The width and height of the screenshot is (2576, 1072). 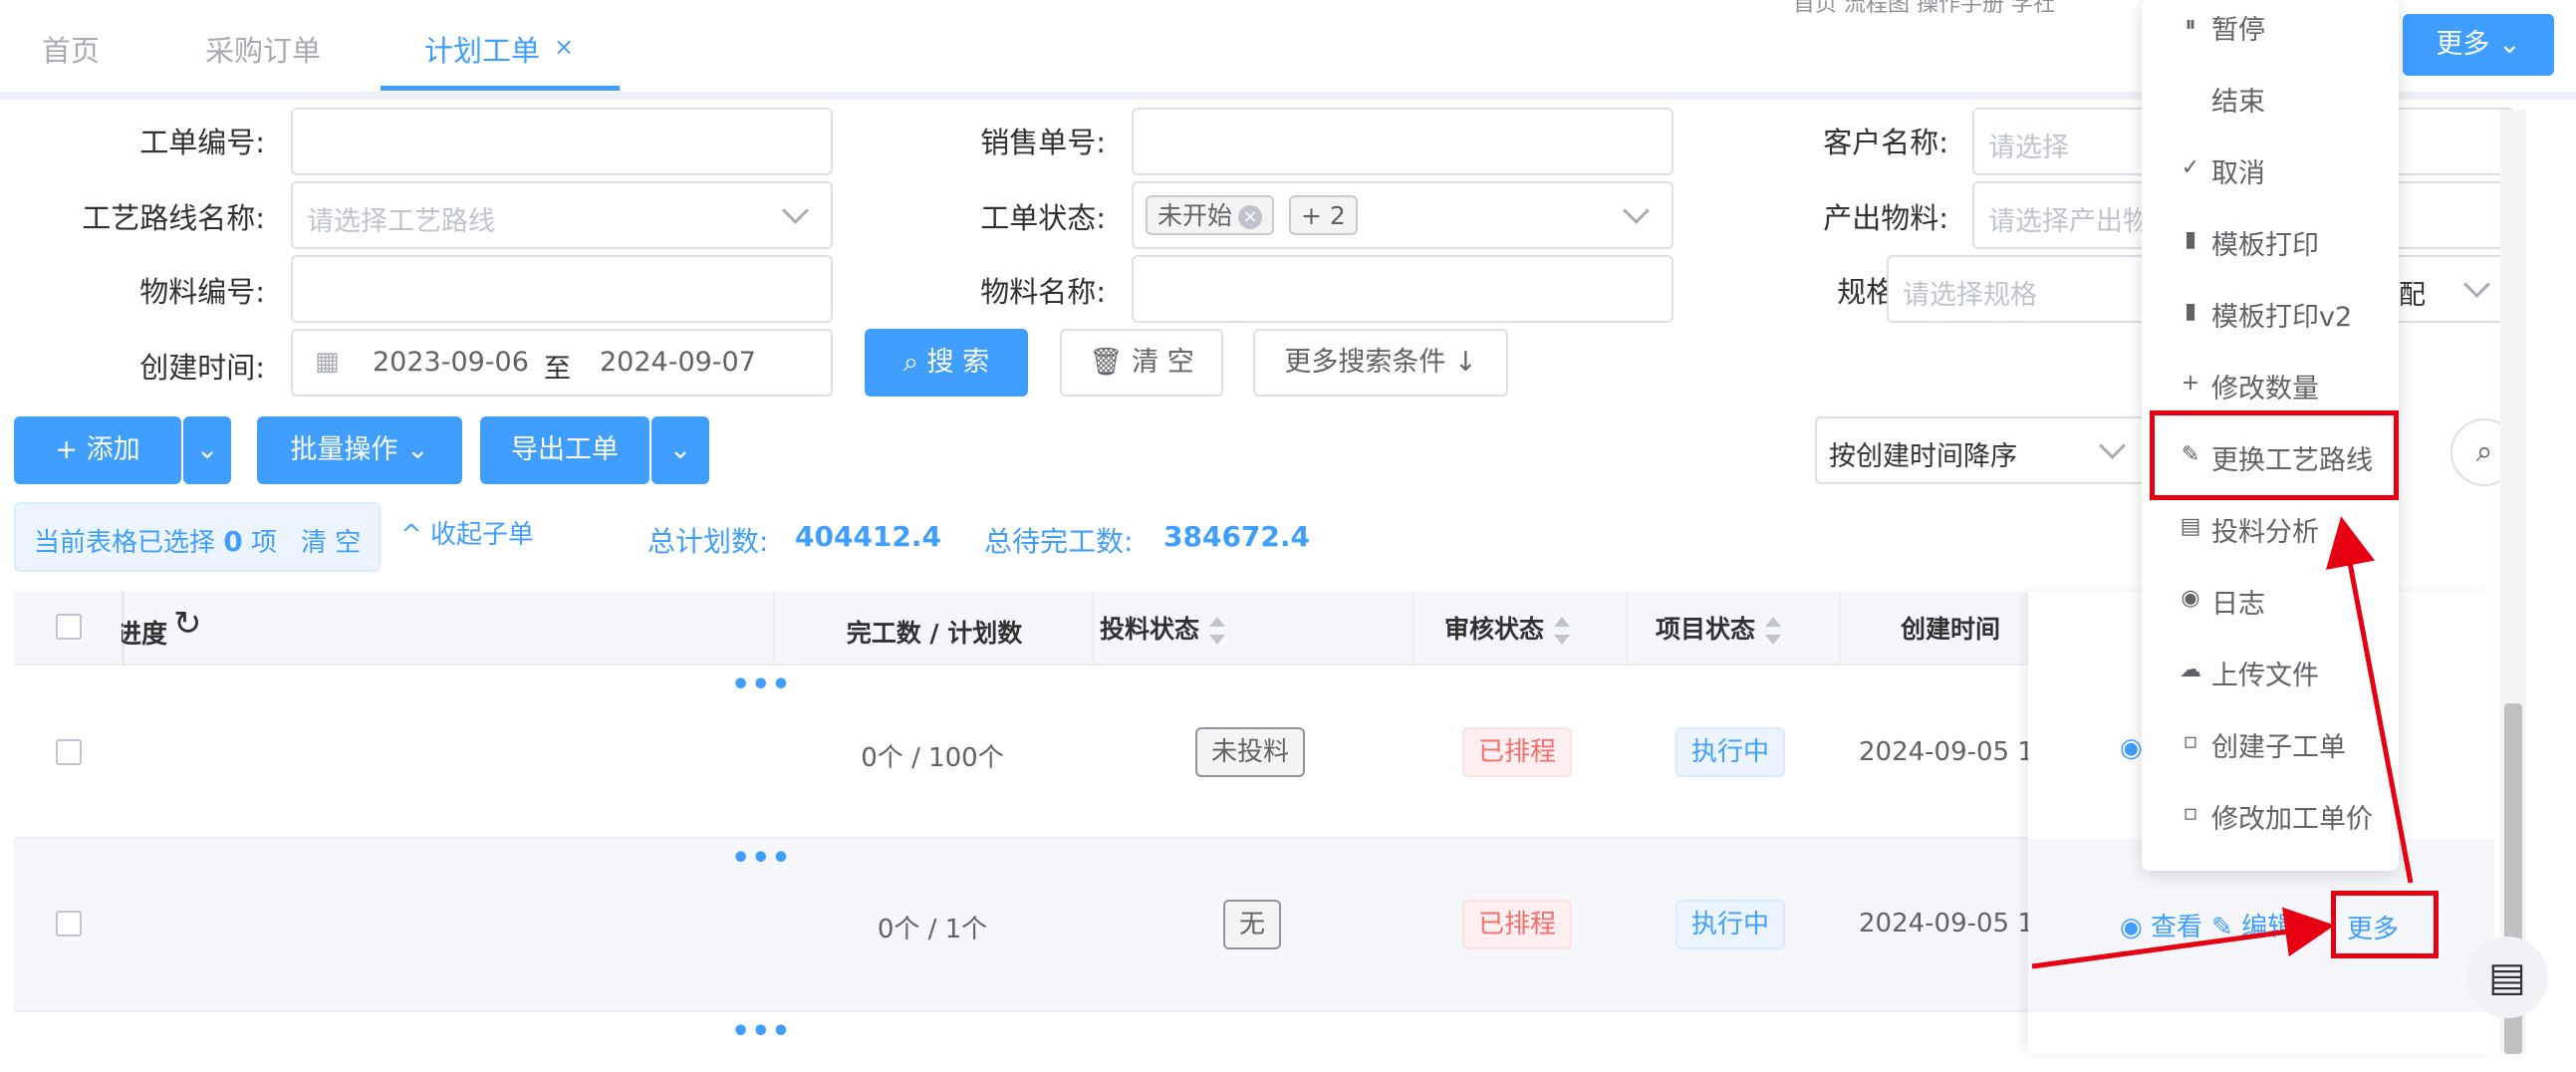 What do you see at coordinates (2369, 700) in the screenshot?
I see `arrow-to-change-route` at bounding box center [2369, 700].